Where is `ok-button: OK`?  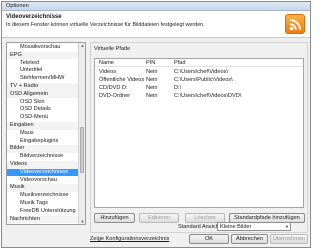 ok-button: OK is located at coordinates (209, 239).